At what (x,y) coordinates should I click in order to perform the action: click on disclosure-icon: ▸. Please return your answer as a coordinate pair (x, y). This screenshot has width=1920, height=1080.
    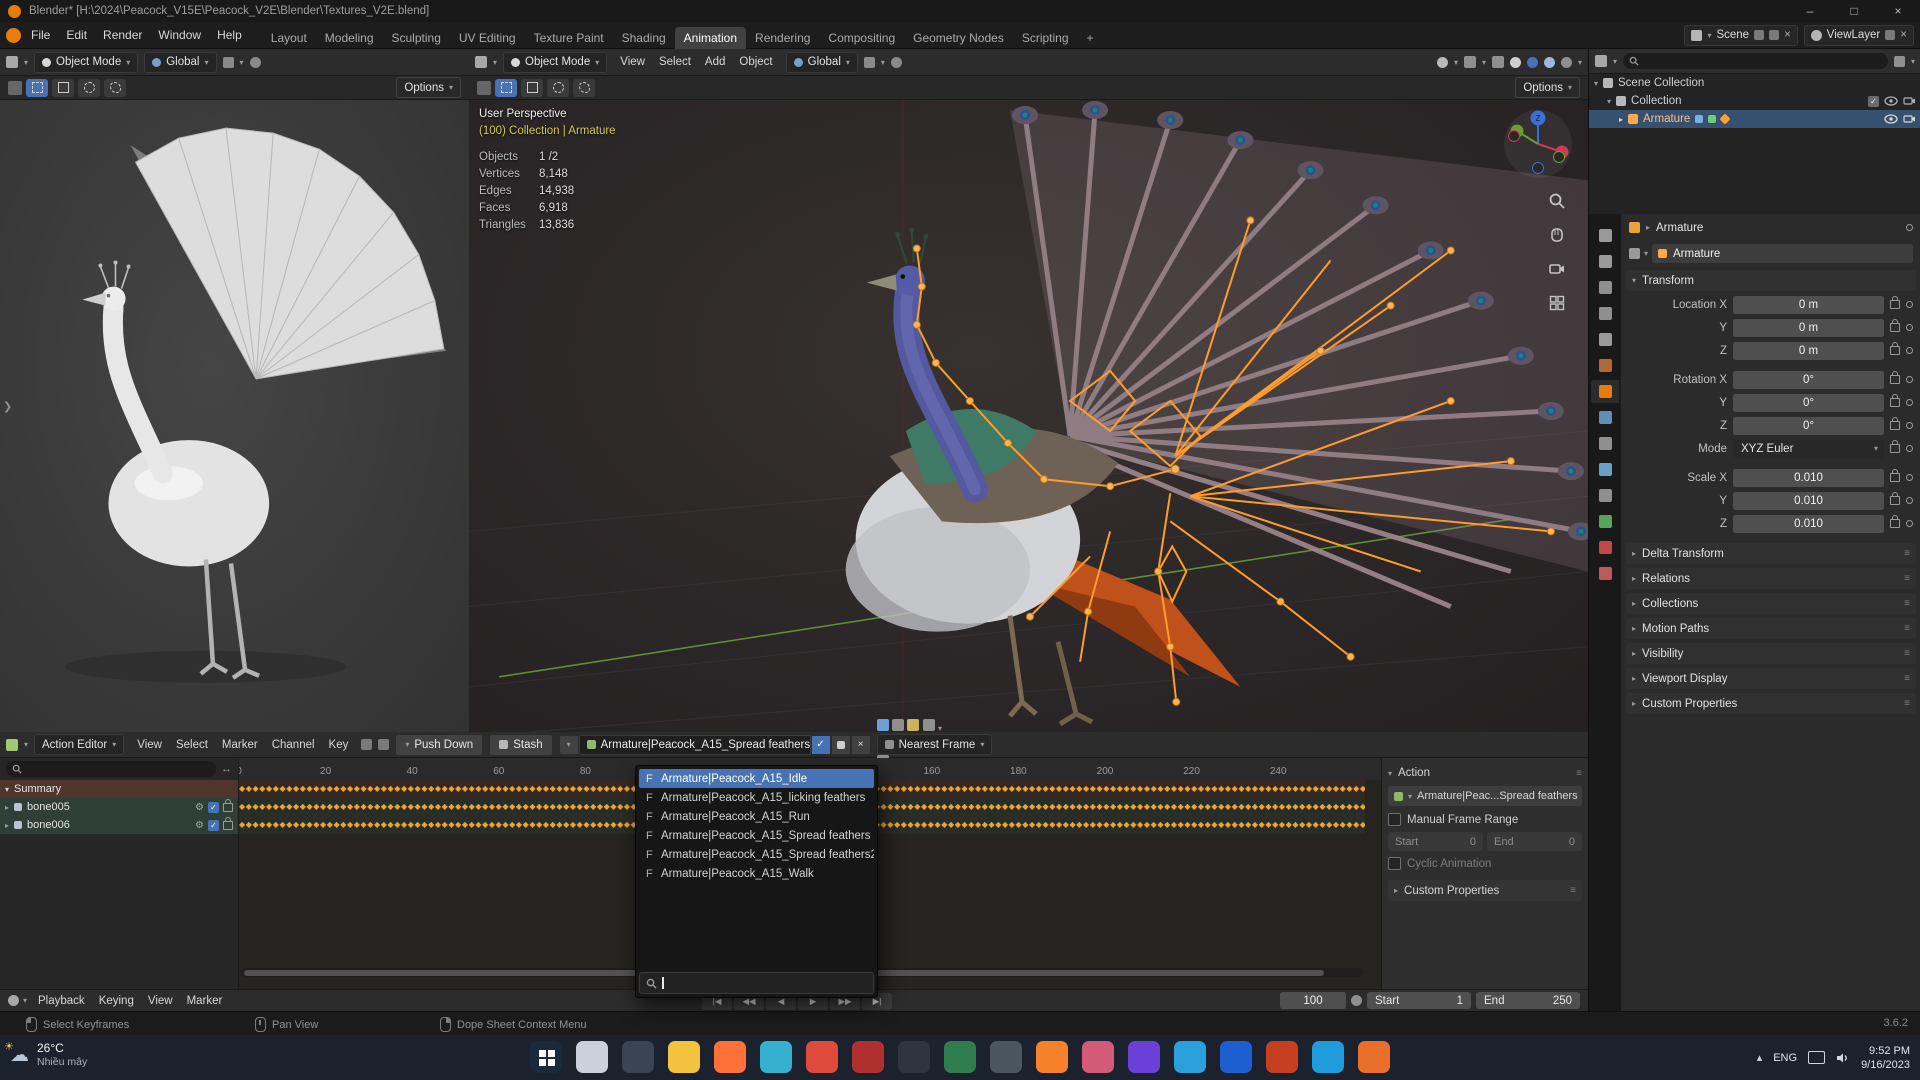
    Looking at the image, I should click on (1621, 119).